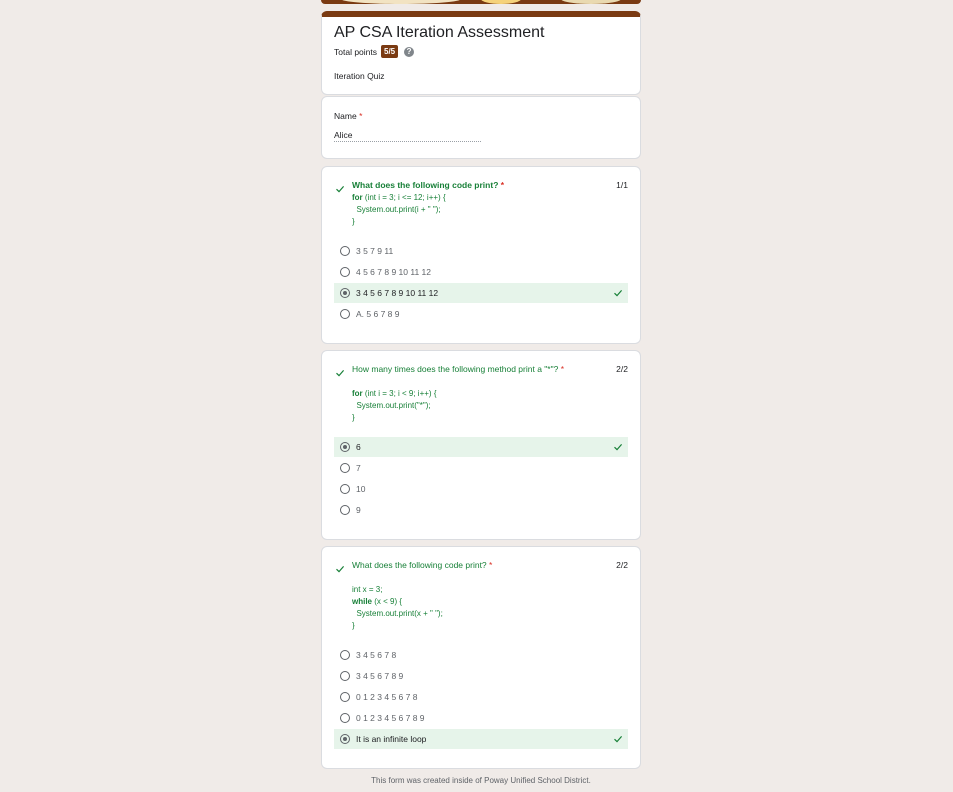 The image size is (953, 792). I want to click on answer-option: 3 4 5 6 7 8 9 10 11 12, so click(481, 293).